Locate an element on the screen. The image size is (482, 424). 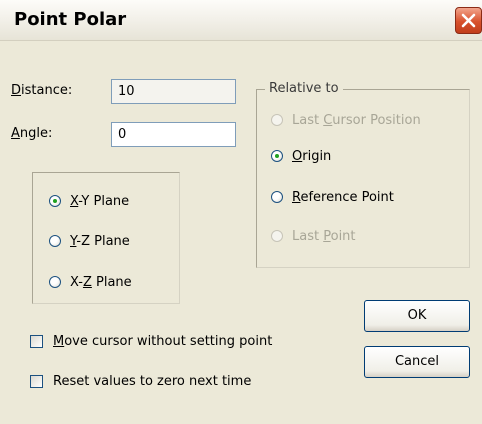
radio-yz-plane-label: Y-Z Plane is located at coordinates (100, 241).